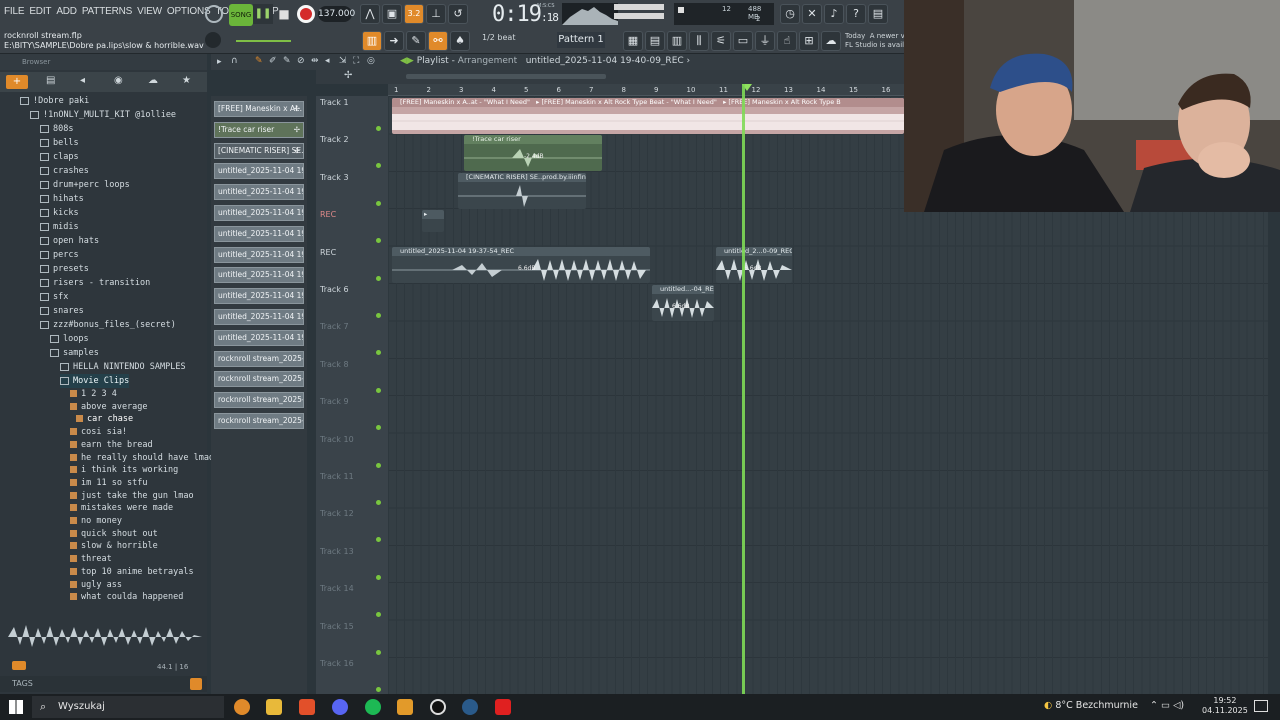 Image resolution: width=1280 pixels, height=720 pixels. What do you see at coordinates (677, 41) in the screenshot?
I see `piano-roll-icon: ▥` at bounding box center [677, 41].